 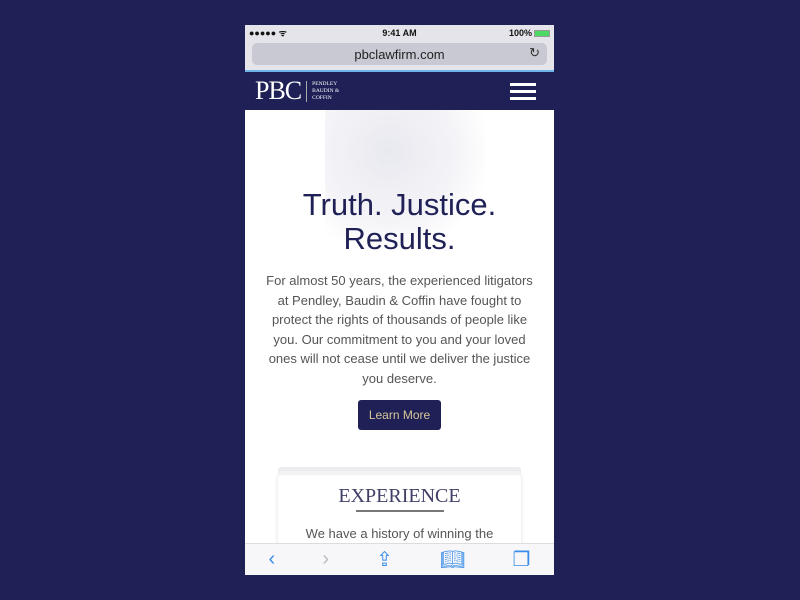 What do you see at coordinates (399, 204) in the screenshot?
I see `title-line: Truth. Justice.` at bounding box center [399, 204].